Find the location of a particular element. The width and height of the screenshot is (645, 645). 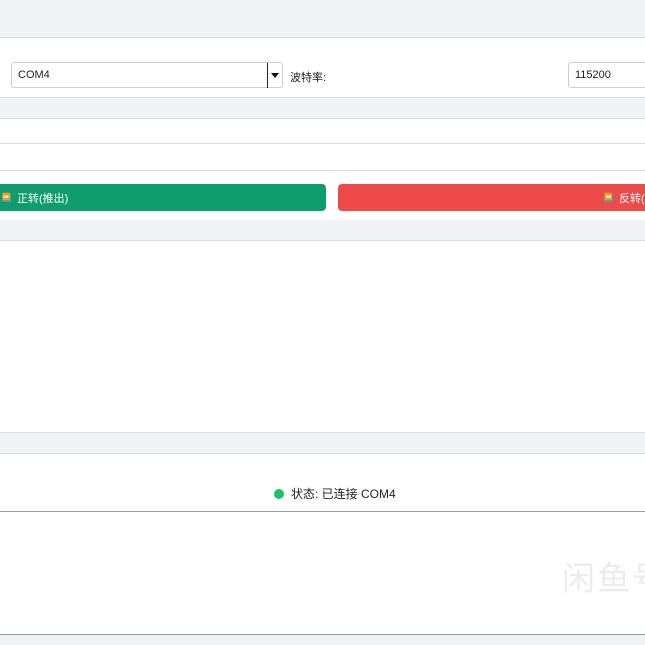

baud-rate-label: 波特率: is located at coordinates (308, 78).